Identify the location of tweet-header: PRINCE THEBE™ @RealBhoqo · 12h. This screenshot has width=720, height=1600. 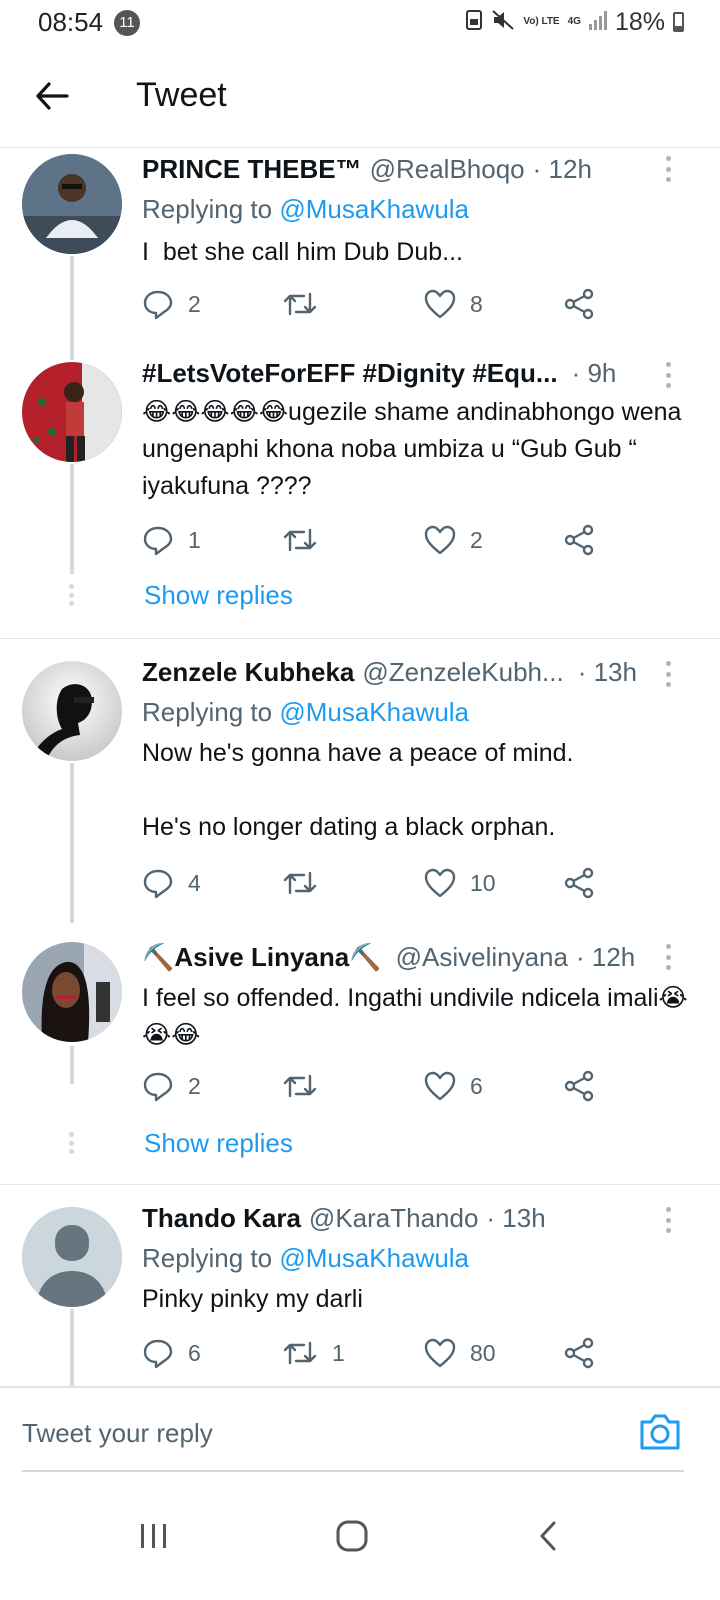
(400, 169).